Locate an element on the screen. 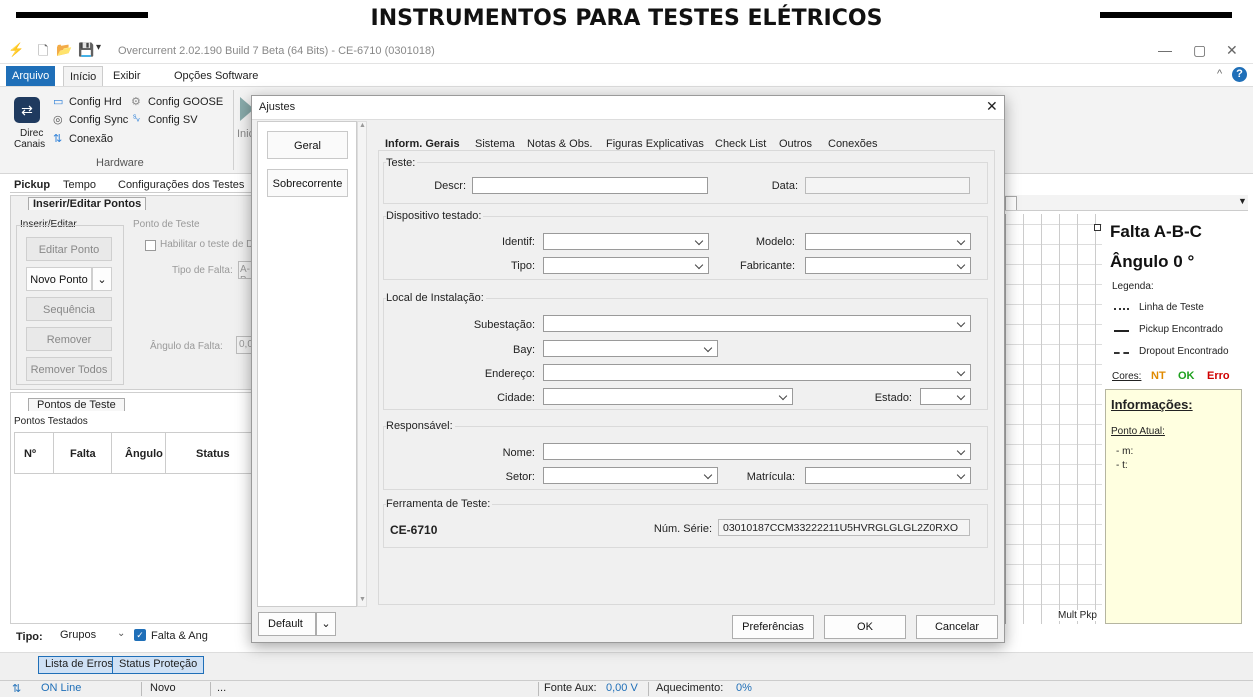 Image resolution: width=1253 pixels, height=697 pixels. novo-ponto-dropdown: ⌄ is located at coordinates (102, 279).